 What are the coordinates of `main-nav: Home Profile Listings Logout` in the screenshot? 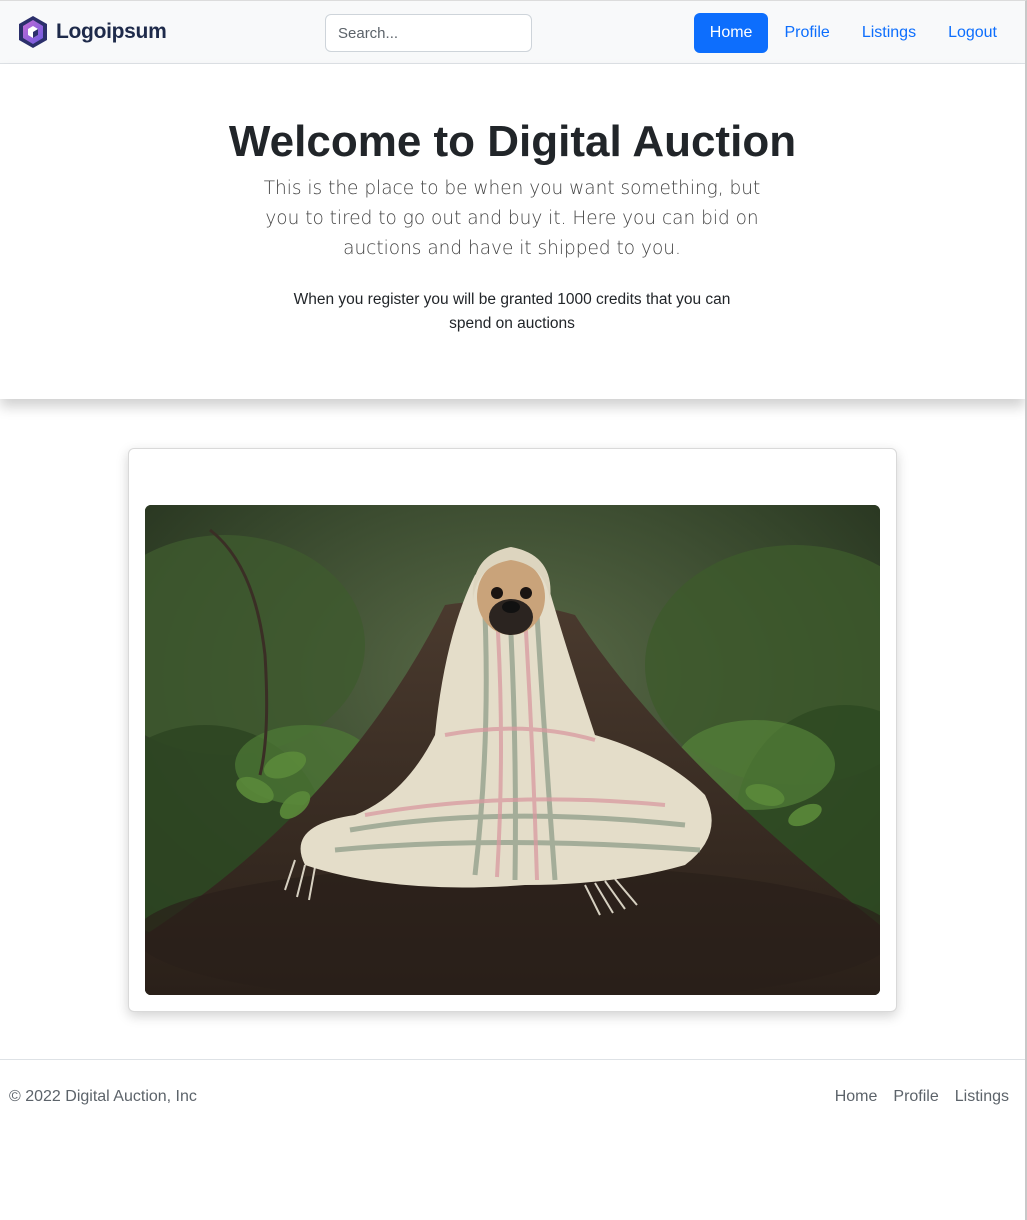 It's located at (853, 33).